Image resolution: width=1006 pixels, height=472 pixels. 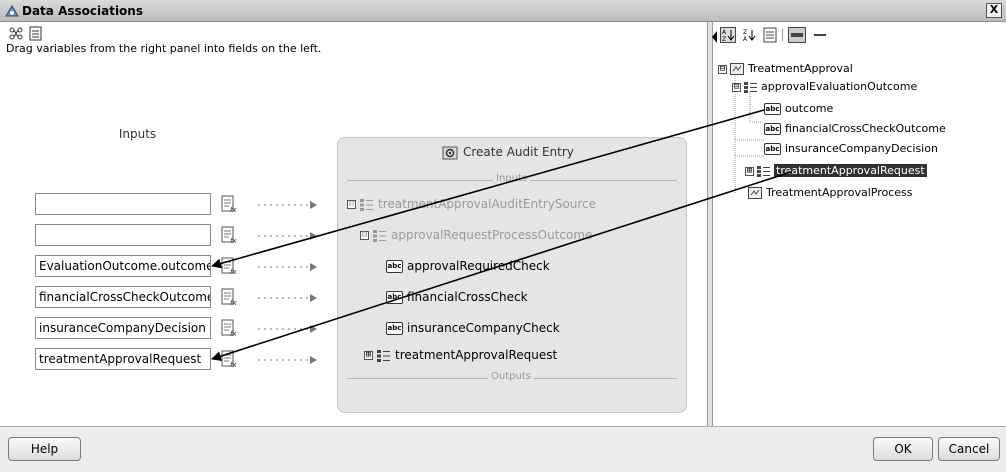 What do you see at coordinates (44, 449) in the screenshot?
I see `help-button: Help` at bounding box center [44, 449].